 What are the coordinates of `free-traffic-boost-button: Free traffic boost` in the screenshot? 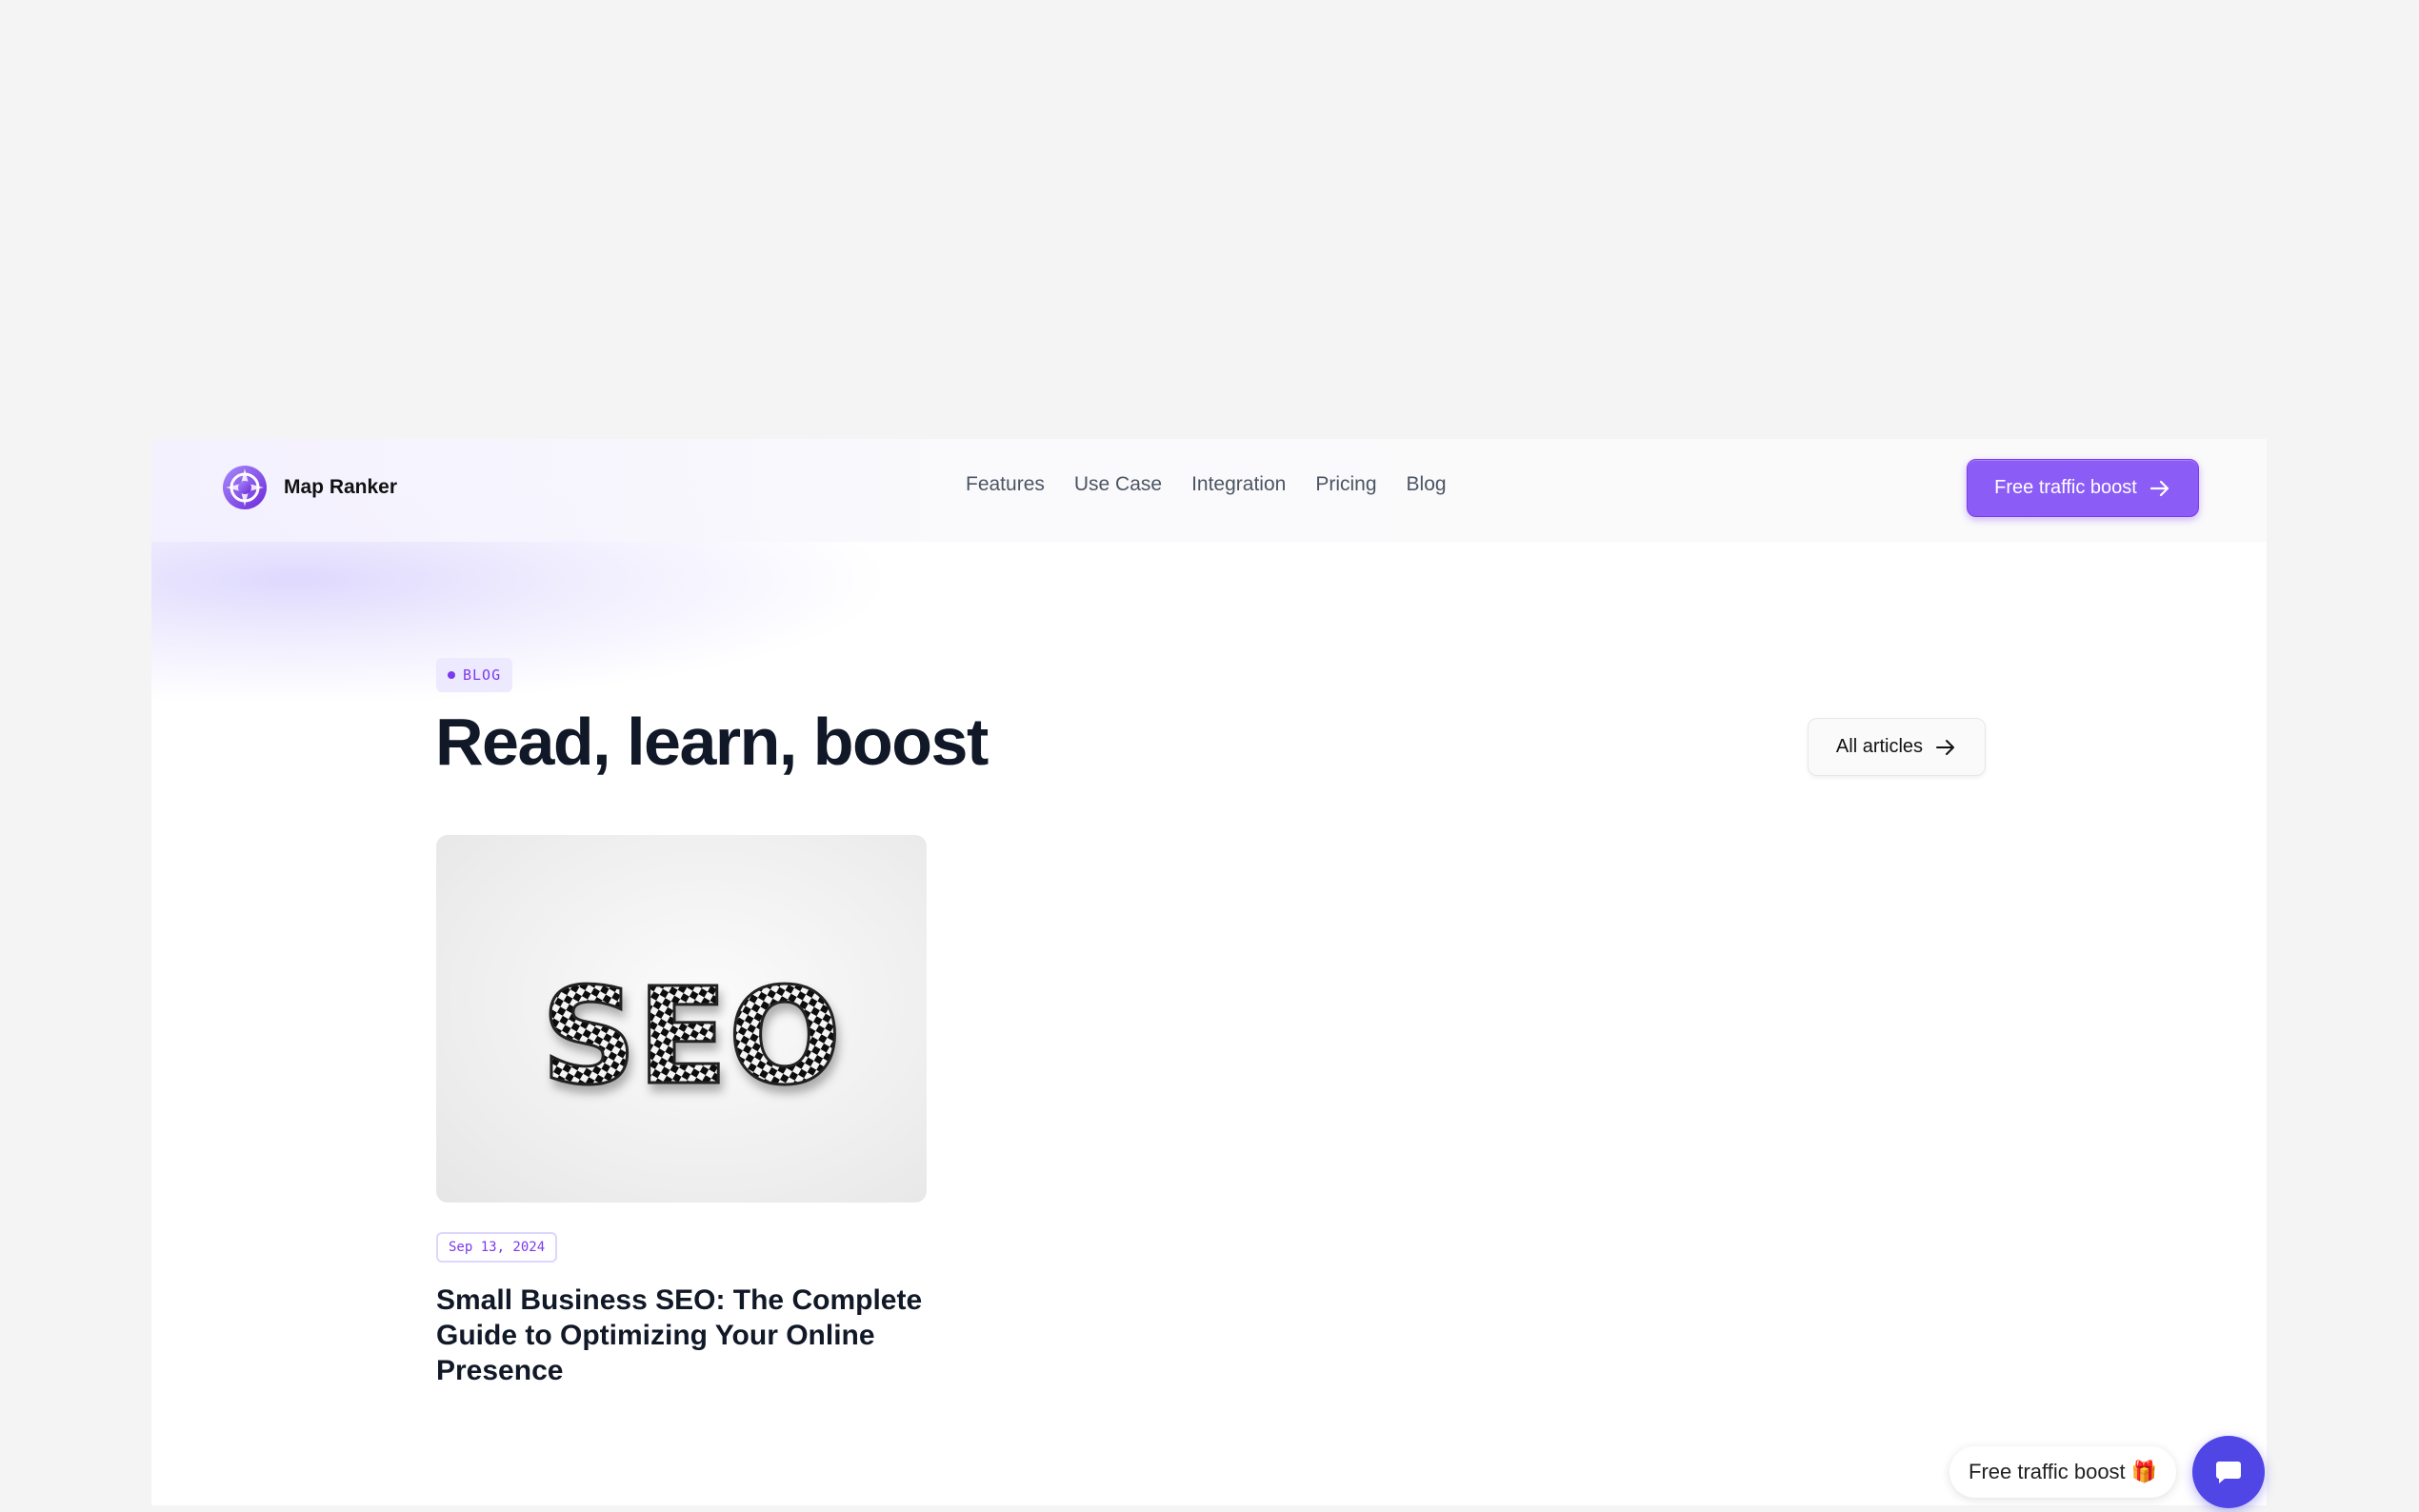 It's located at (2083, 488).